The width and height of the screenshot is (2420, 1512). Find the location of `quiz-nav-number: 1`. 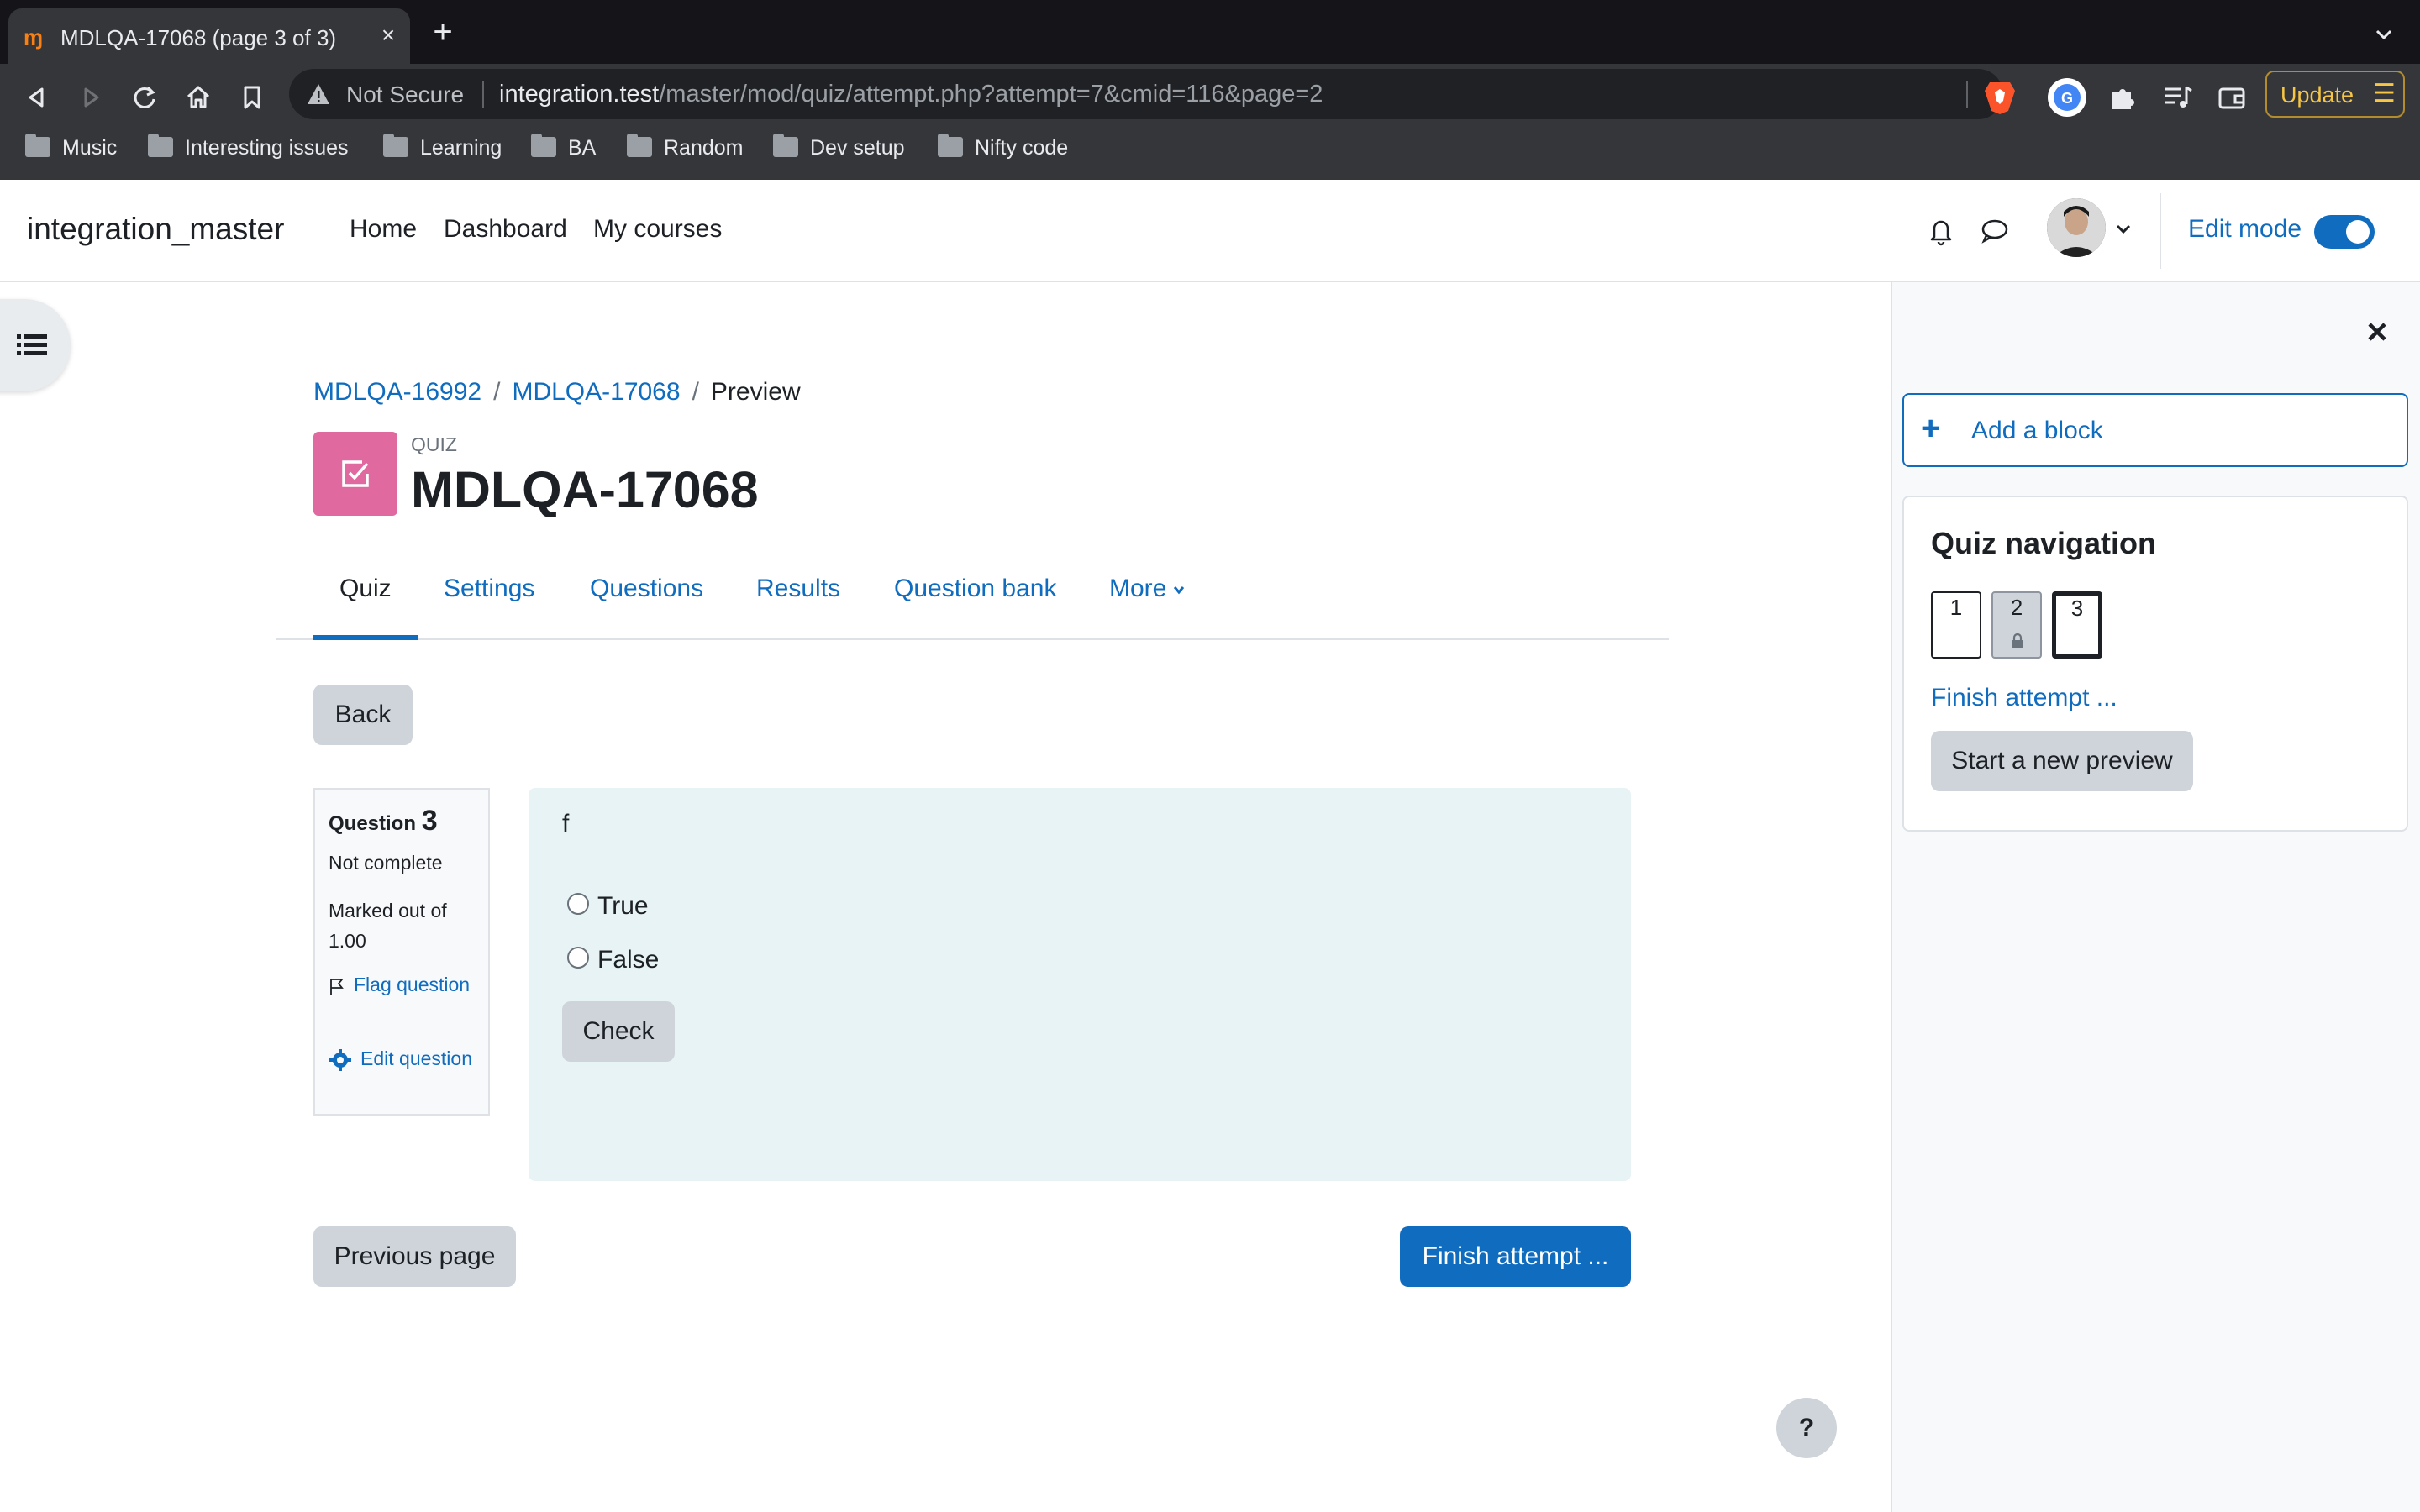

quiz-nav-number: 1 is located at coordinates (1956, 607).